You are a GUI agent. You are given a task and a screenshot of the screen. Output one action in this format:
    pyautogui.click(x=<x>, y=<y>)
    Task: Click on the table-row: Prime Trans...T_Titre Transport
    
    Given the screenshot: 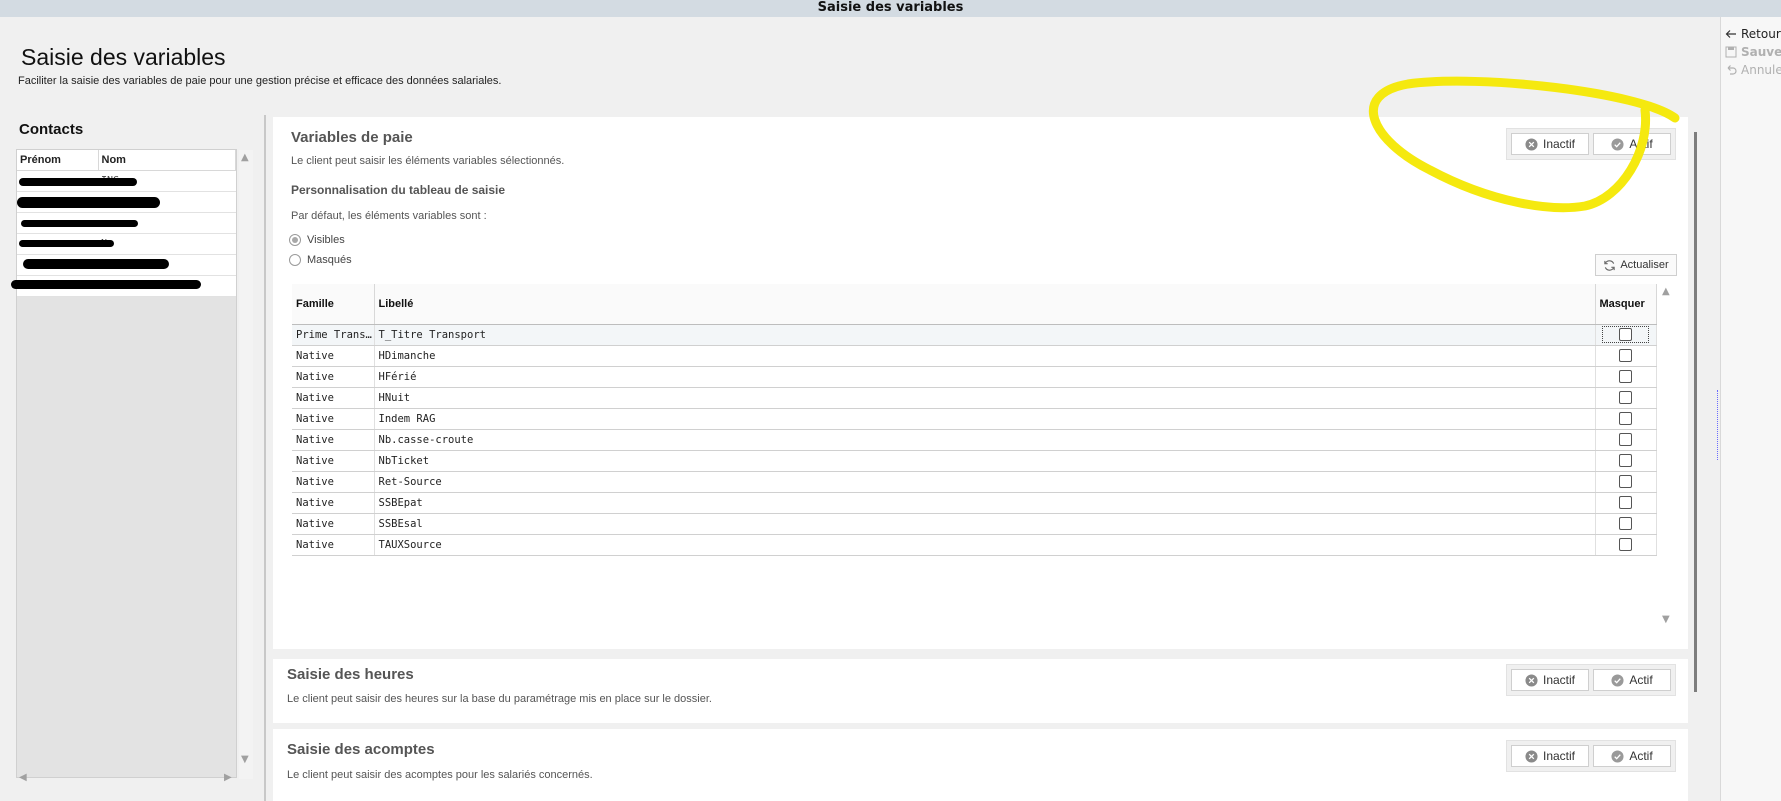 What is the action you would take?
    pyautogui.click(x=974, y=335)
    